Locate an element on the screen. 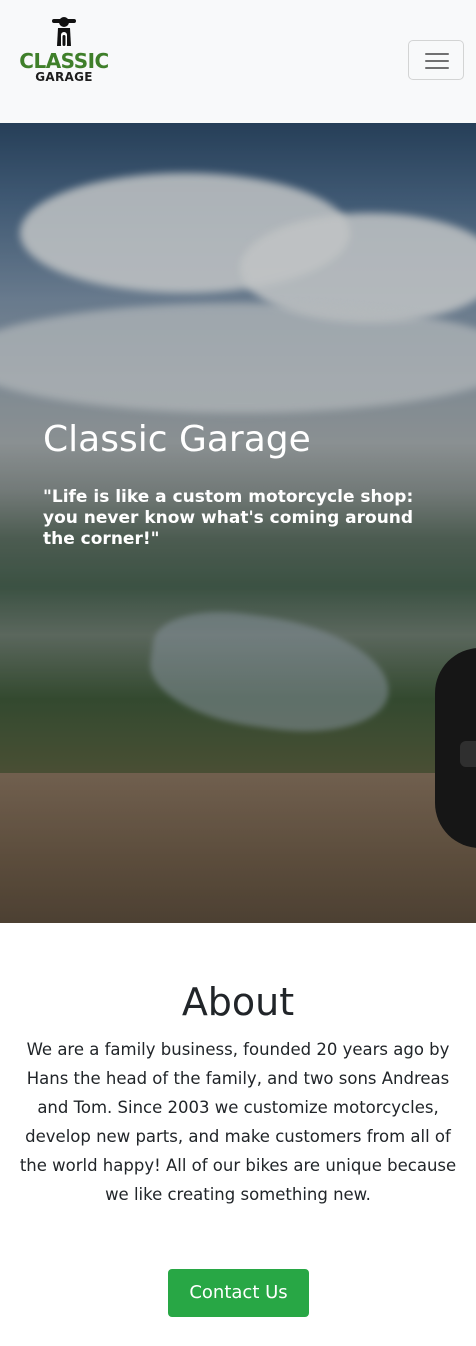 This screenshot has width=476, height=1346. hero-title: Classic Garage is located at coordinates (177, 439).